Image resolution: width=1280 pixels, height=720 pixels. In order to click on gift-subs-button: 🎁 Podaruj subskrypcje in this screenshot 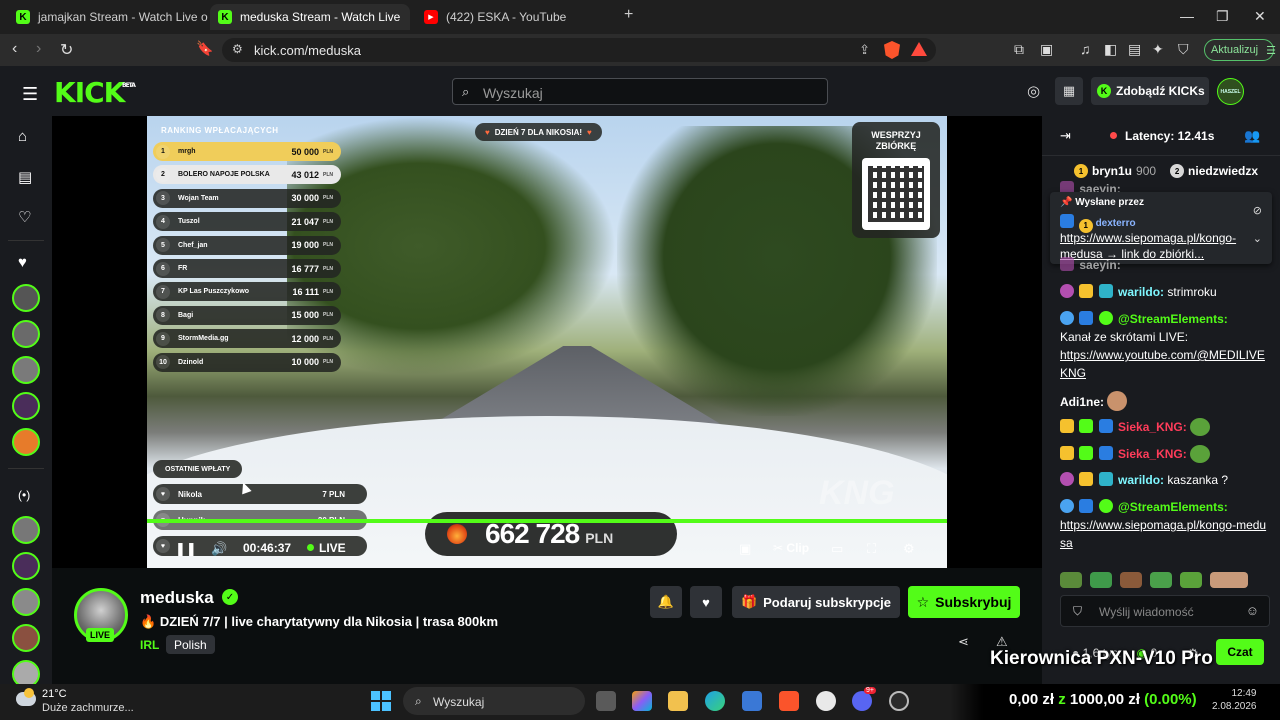, I will do `click(816, 602)`.